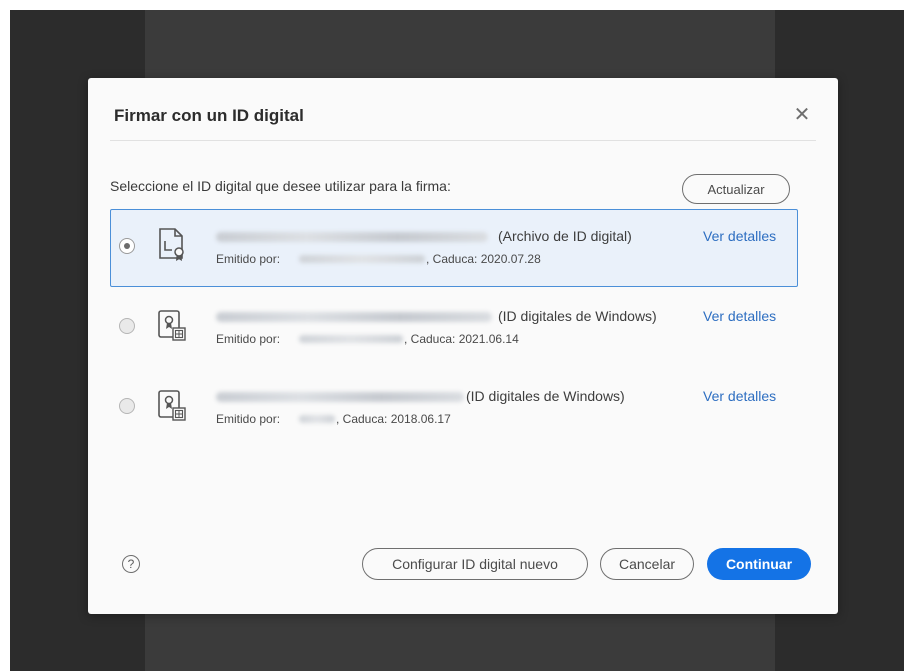  I want to click on certificate-file-icon, so click(171, 244).